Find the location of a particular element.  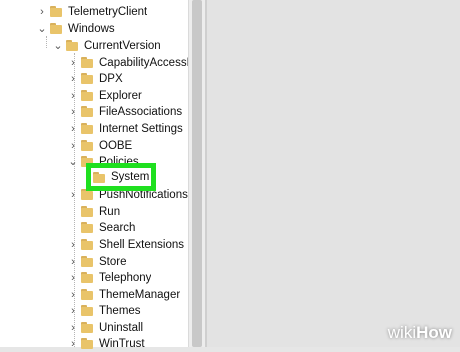

tree-item-label: Uninstall is located at coordinates (121, 327).